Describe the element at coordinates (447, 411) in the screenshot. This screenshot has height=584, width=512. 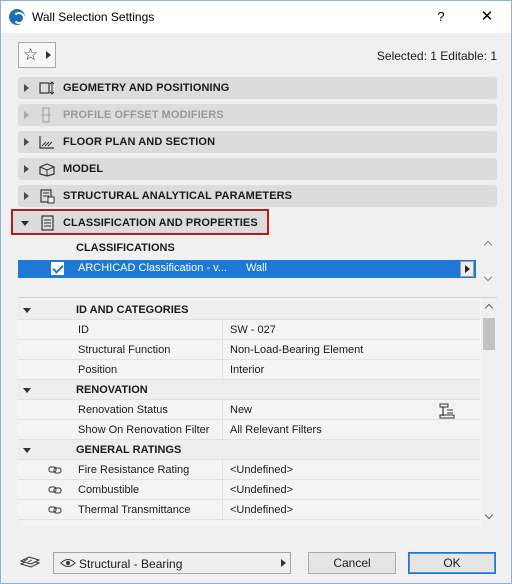
I see `renovation-tool-icon` at that location.